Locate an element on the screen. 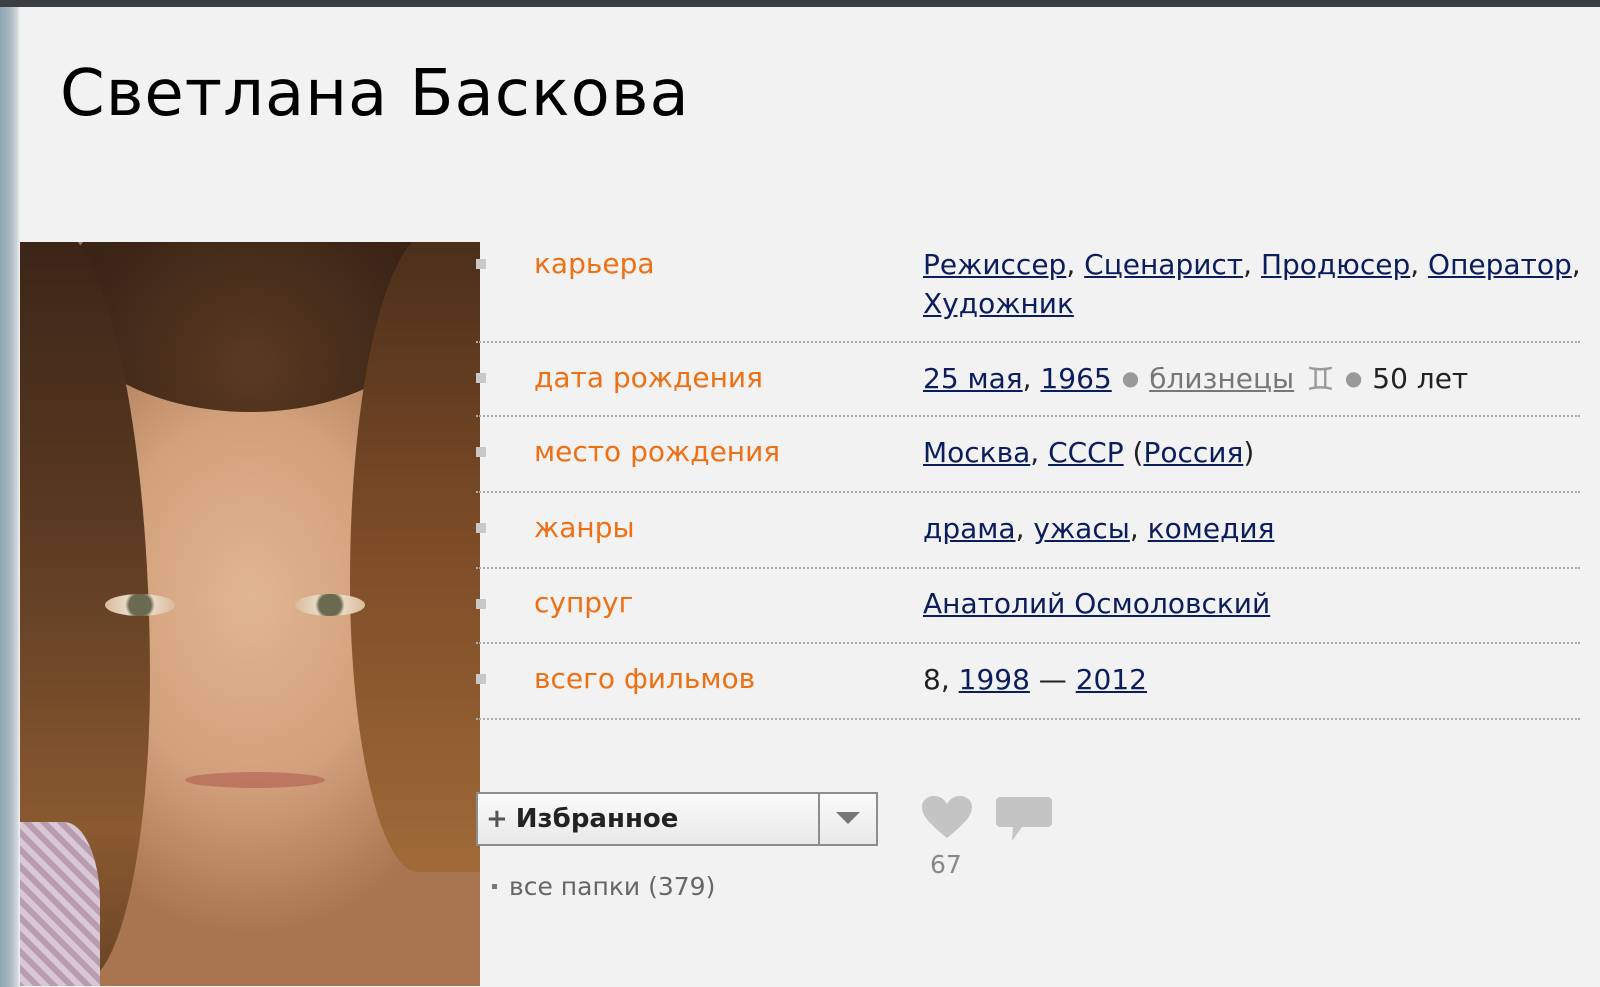 The image size is (1600, 987). birth-country-link: СССР is located at coordinates (1086, 452).